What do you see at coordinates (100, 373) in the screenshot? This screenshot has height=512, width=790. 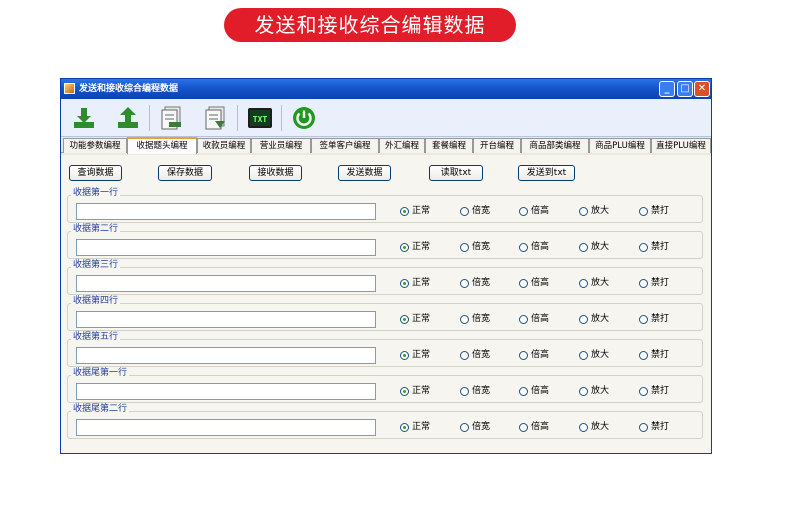 I see `row-label: 收据尾第一行` at bounding box center [100, 373].